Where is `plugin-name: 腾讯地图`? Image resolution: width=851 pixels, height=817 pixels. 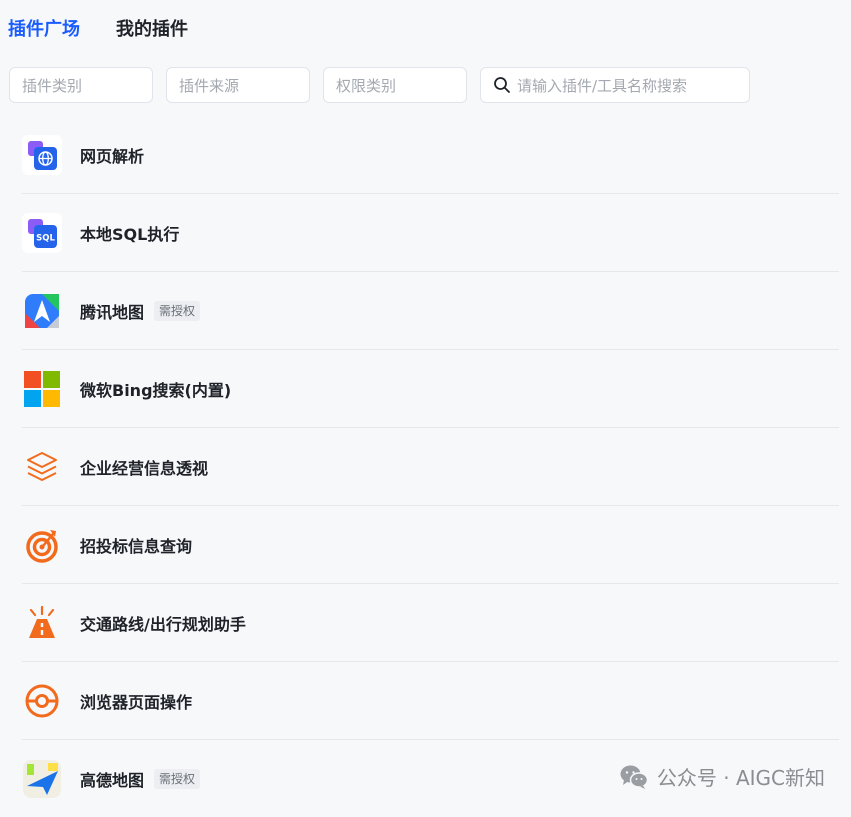
plugin-name: 腾讯地图 is located at coordinates (112, 312).